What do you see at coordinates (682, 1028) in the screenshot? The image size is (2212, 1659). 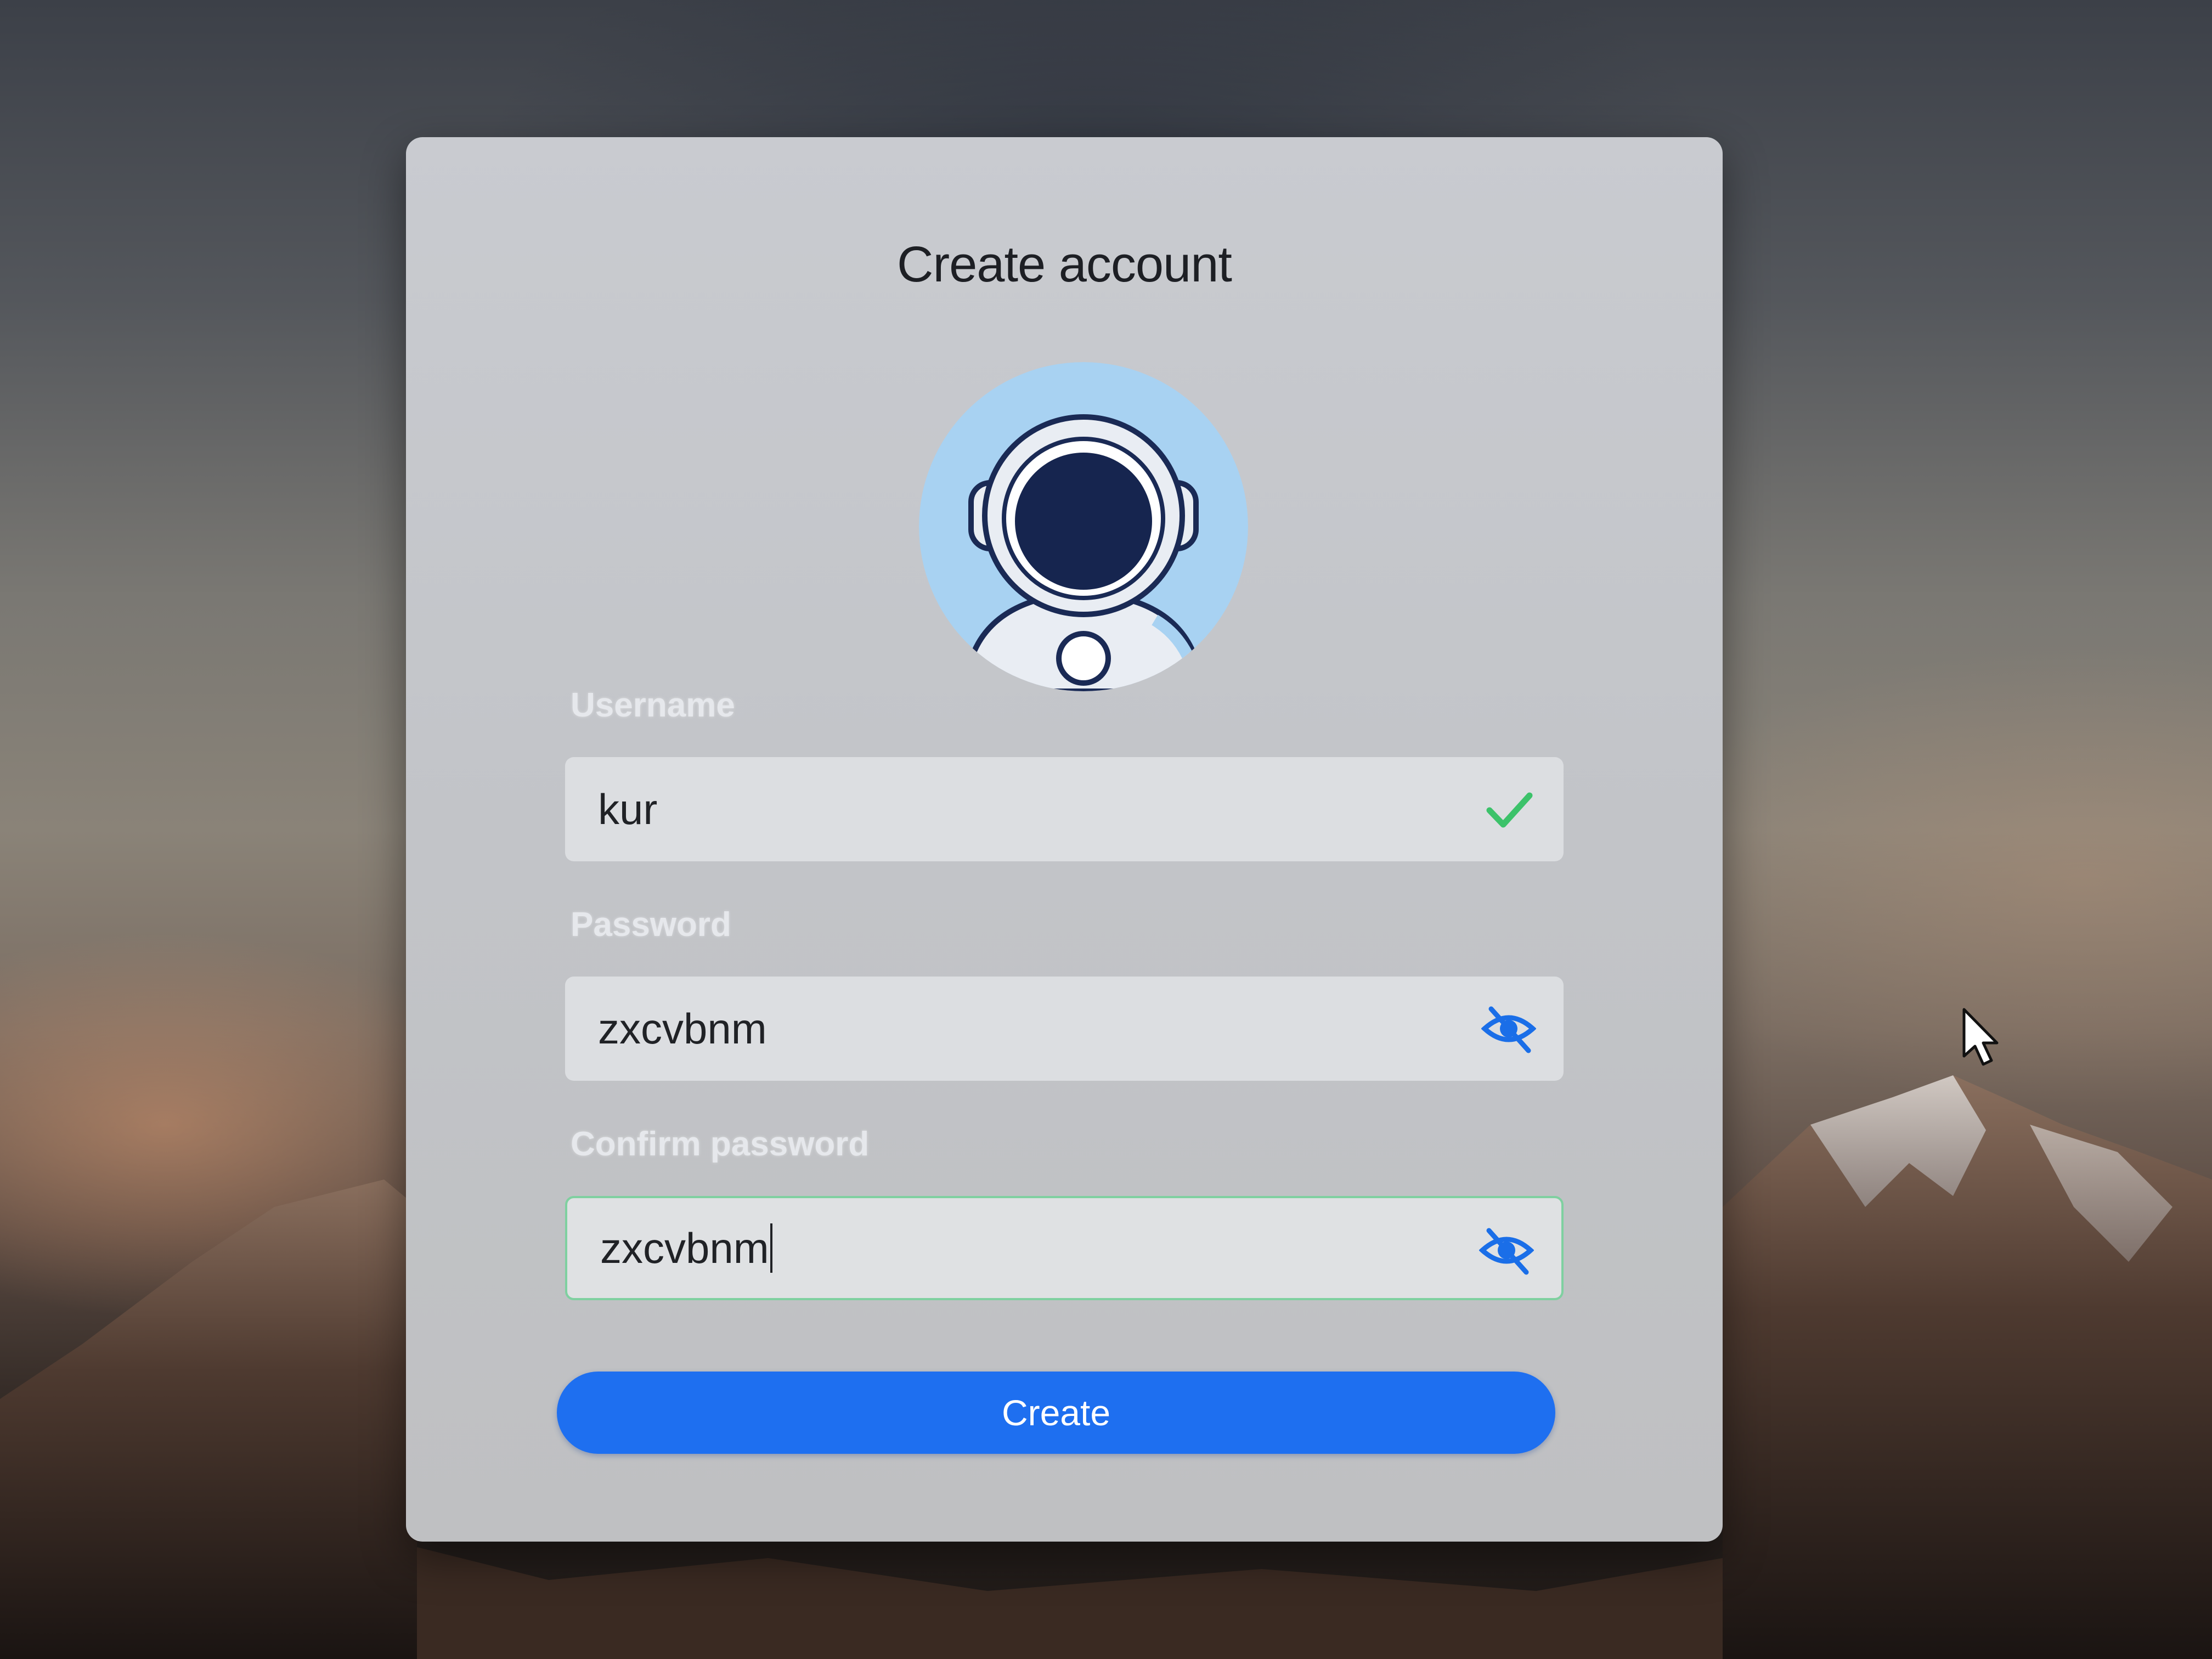 I see `password-input-value: zxcvbnm` at bounding box center [682, 1028].